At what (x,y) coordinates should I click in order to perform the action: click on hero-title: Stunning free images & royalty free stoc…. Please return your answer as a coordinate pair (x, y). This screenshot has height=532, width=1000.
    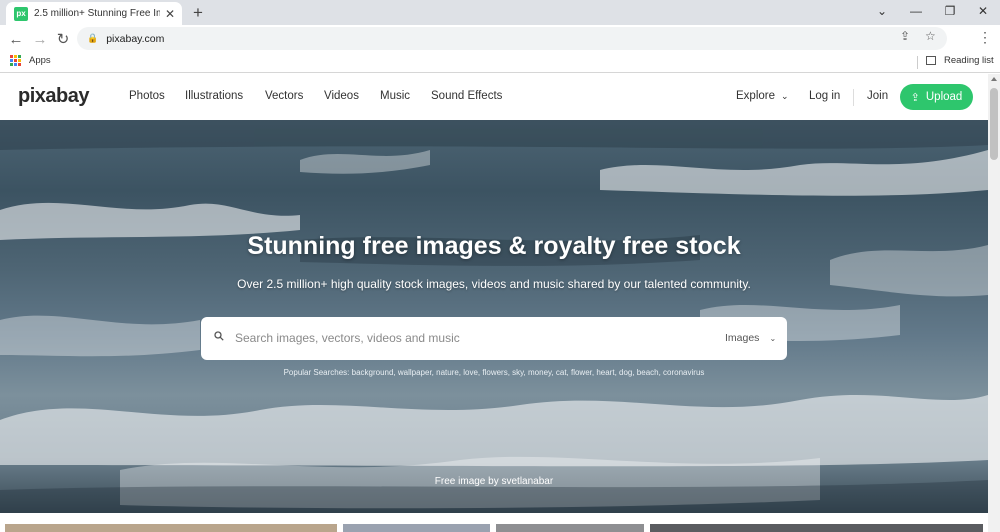
    Looking at the image, I should click on (494, 246).